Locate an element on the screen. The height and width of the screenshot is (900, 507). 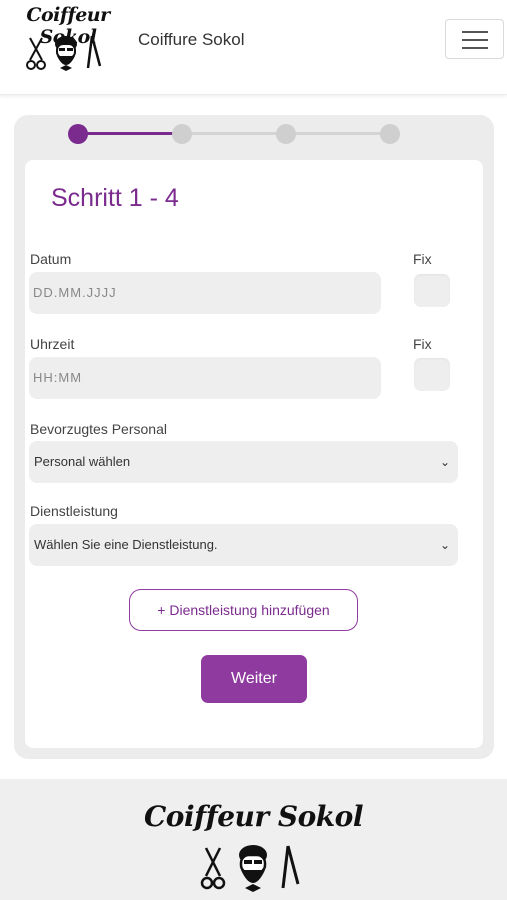
time-input: HH:MM is located at coordinates (205, 378).